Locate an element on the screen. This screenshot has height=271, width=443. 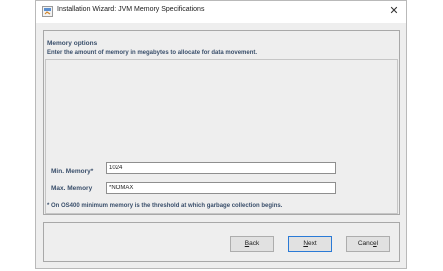
back-label: ack is located at coordinates (254, 243).